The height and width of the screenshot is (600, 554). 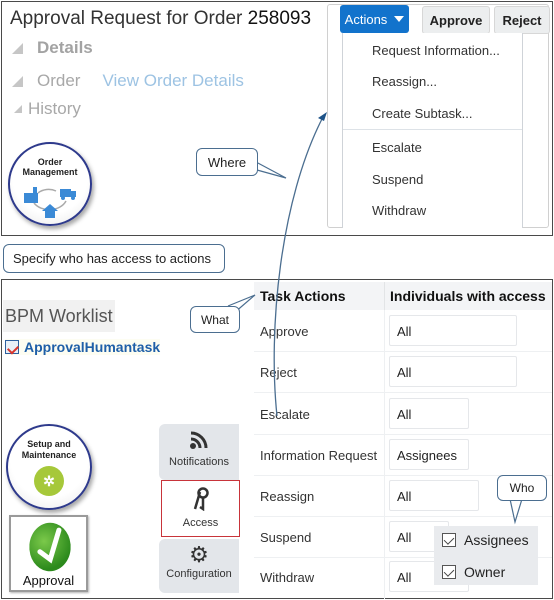 I want to click on page-title: Approval Request for Order 258093, so click(x=160, y=19).